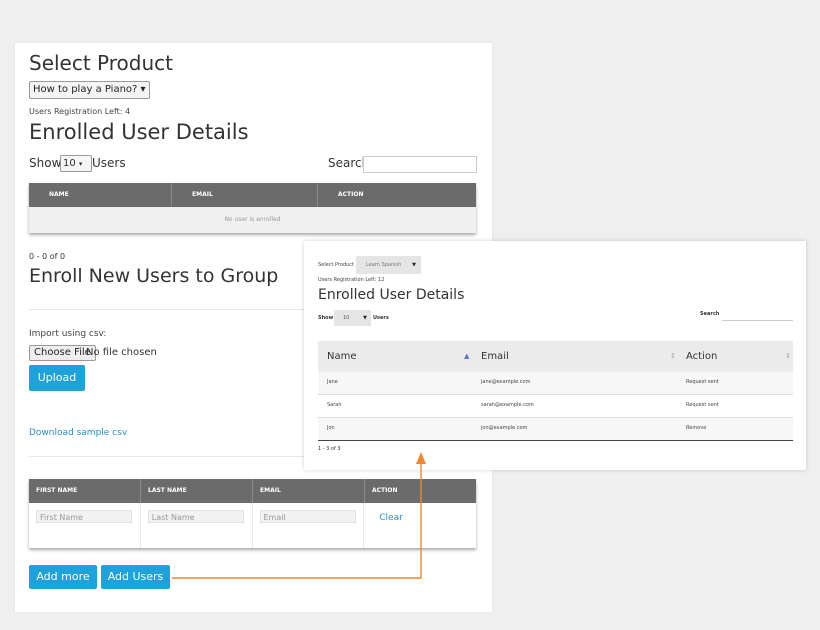  What do you see at coordinates (420, 516) in the screenshot?
I see `clear-link: Clear` at bounding box center [420, 516].